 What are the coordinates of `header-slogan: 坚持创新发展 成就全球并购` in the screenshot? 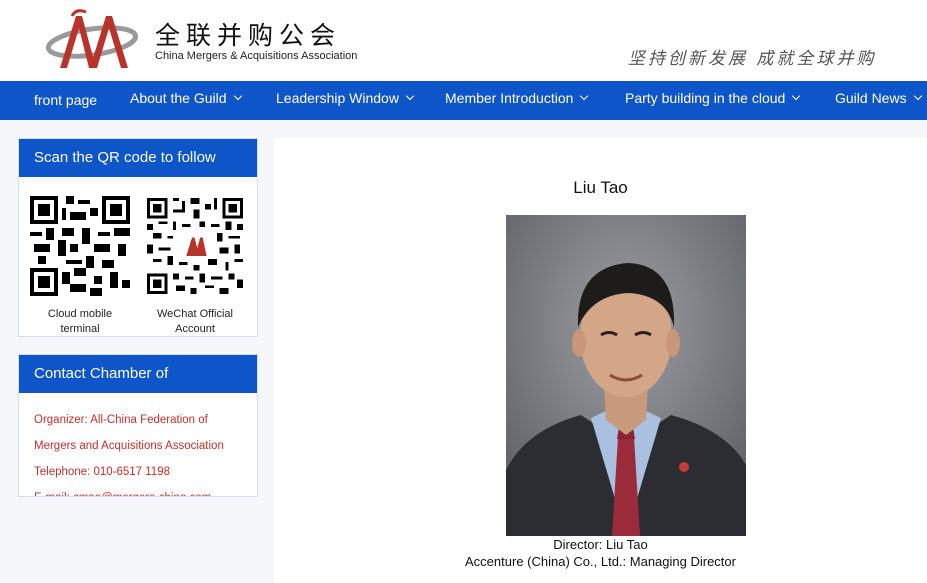 It's located at (752, 59).